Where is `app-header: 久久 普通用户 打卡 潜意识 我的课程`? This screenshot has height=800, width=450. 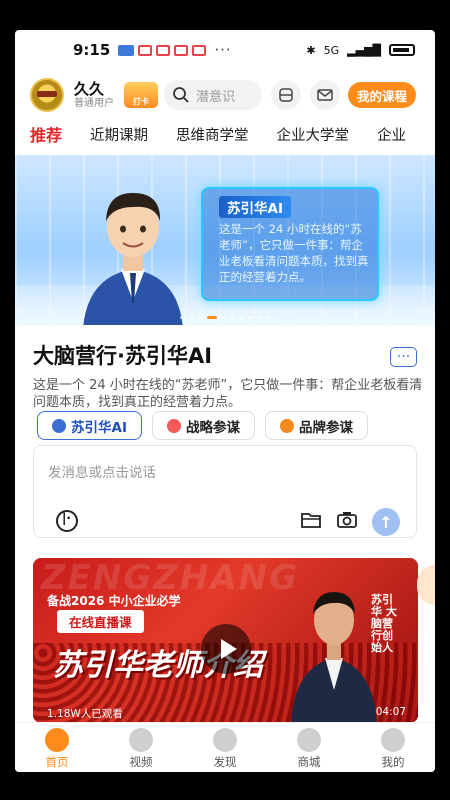 app-header: 久久 普通用户 打卡 潜意识 我的课程 is located at coordinates (225, 95).